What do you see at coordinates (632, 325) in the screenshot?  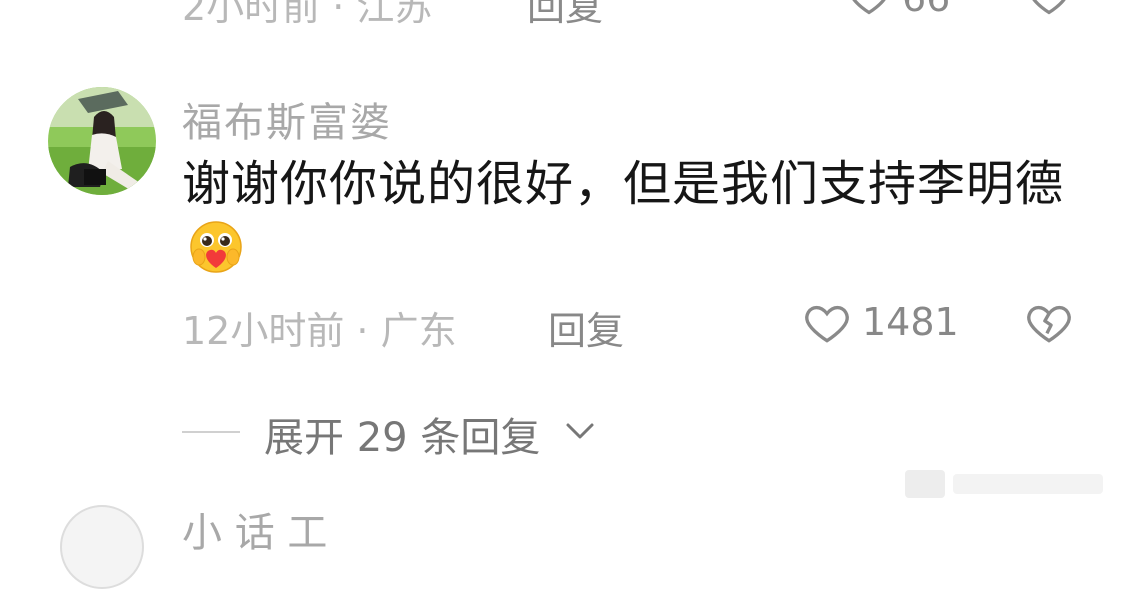 I see `comment-meta-row: 12小时前 · 广东 回复 1481` at bounding box center [632, 325].